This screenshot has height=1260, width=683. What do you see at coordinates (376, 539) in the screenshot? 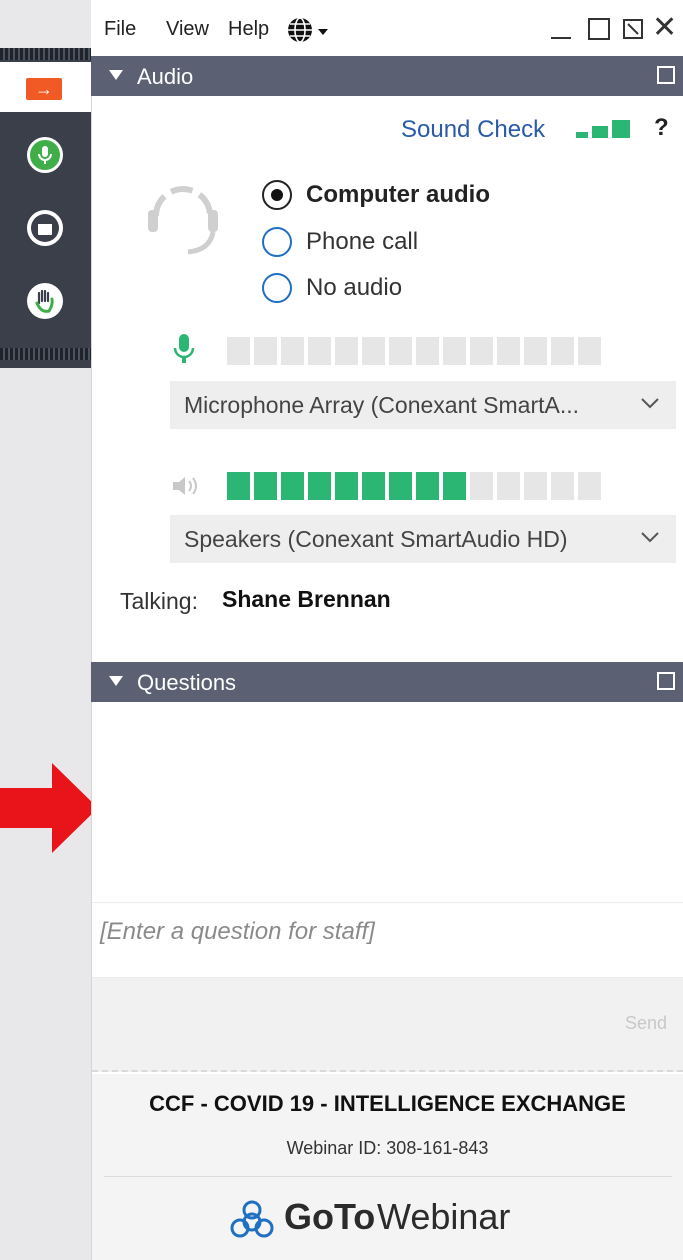
I see `speaker-device-label: Speakers (Conexant SmartAudio HD)` at bounding box center [376, 539].